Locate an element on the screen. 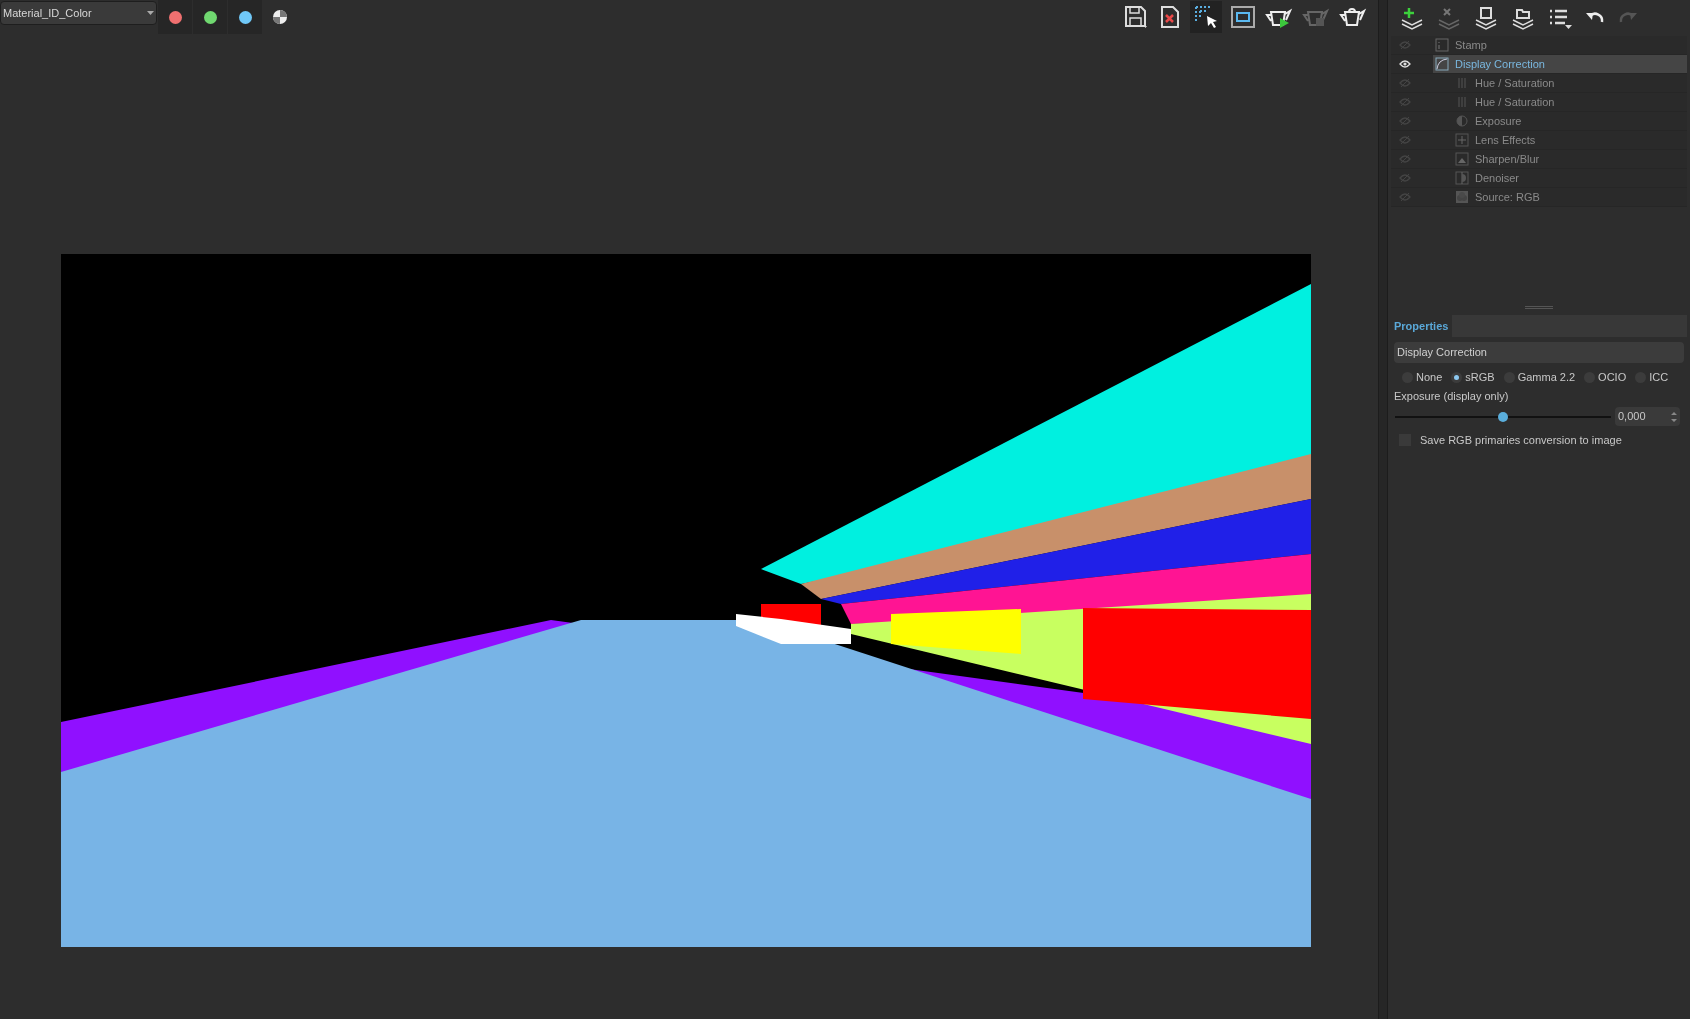 This screenshot has width=1690, height=1019. select-region-icon is located at coordinates (1206, 17).